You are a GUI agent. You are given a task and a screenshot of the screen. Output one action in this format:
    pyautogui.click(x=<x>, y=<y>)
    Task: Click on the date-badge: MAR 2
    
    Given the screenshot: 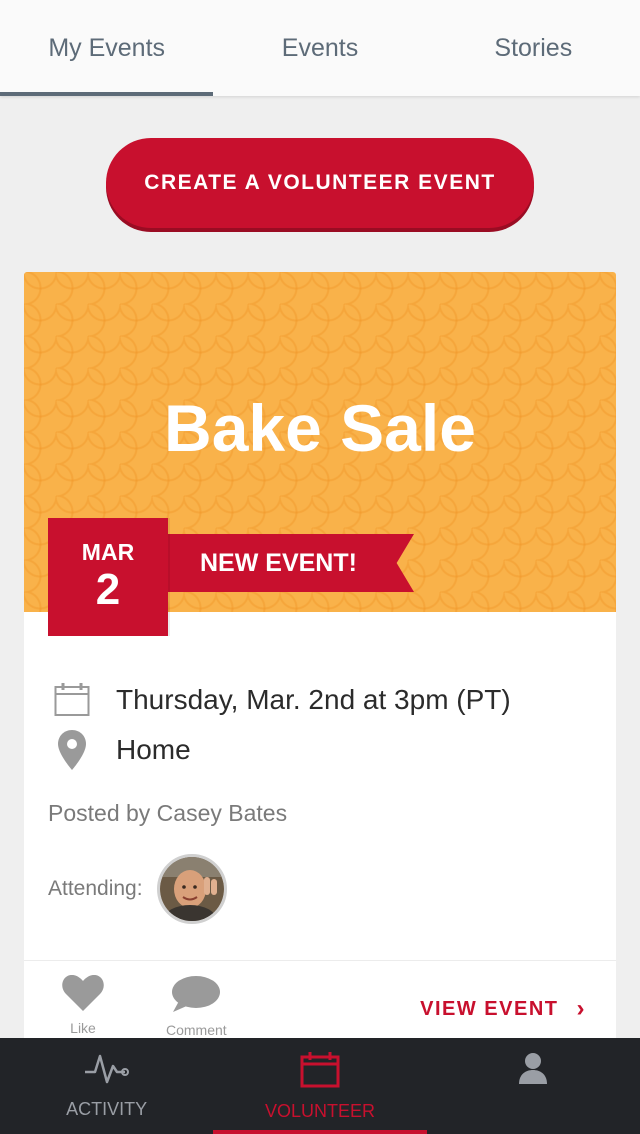 What is the action you would take?
    pyautogui.click(x=108, y=577)
    